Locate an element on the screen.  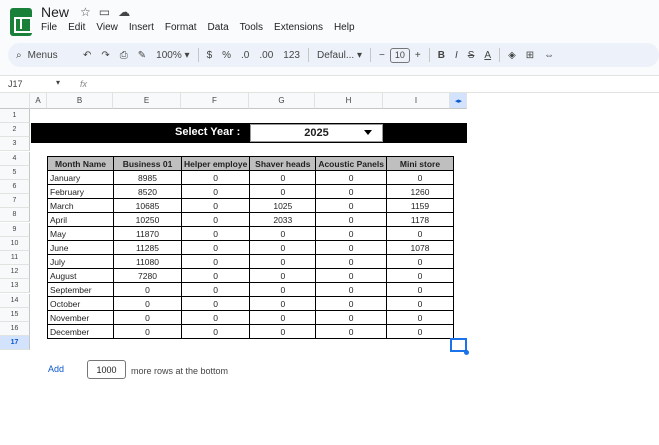
merge-cells-icon: ⇔ is located at coordinates (549, 55).